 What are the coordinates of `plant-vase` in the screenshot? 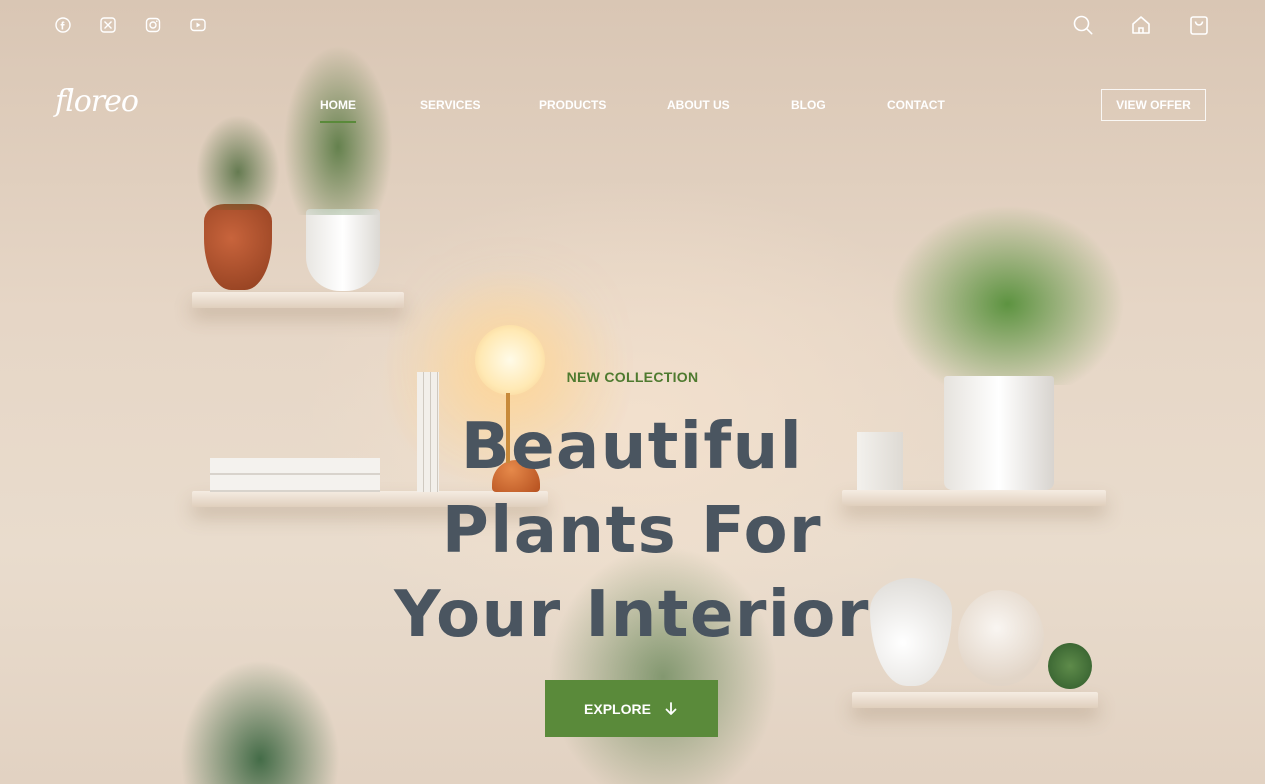 It's located at (238, 162).